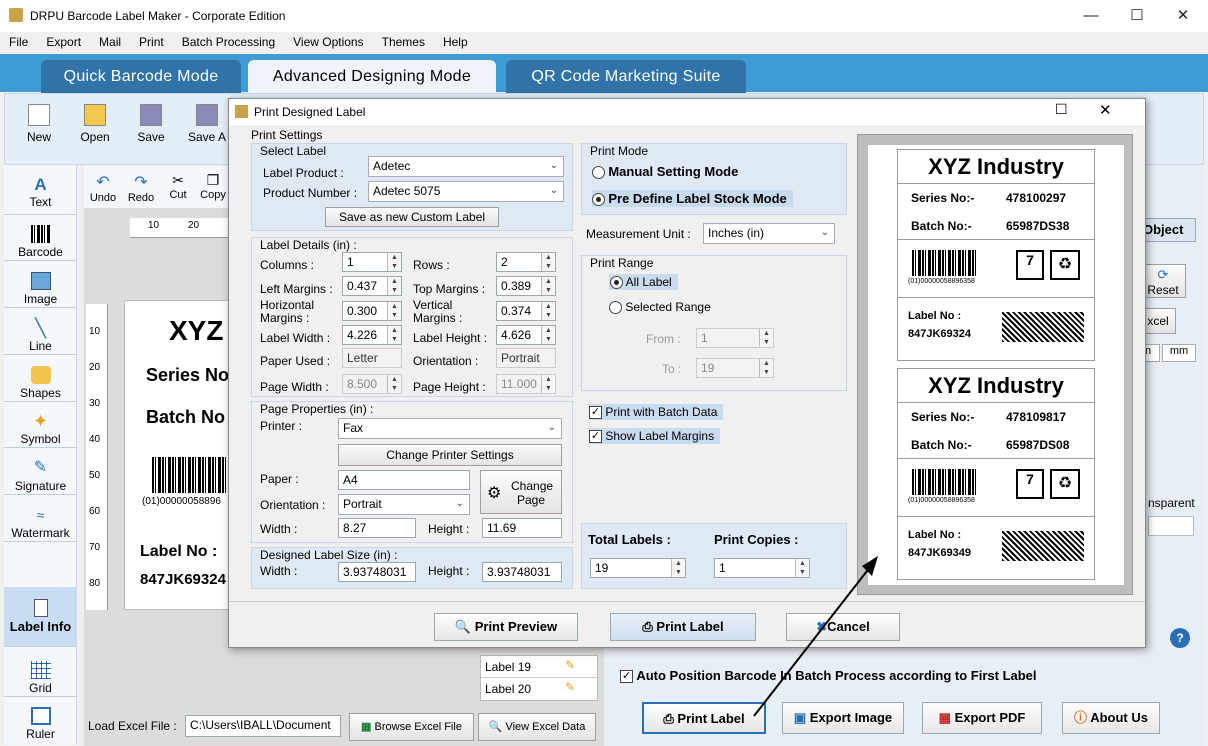  I want to click on print-batch-checkbox: ✓ Print with Batch Data, so click(656, 412).